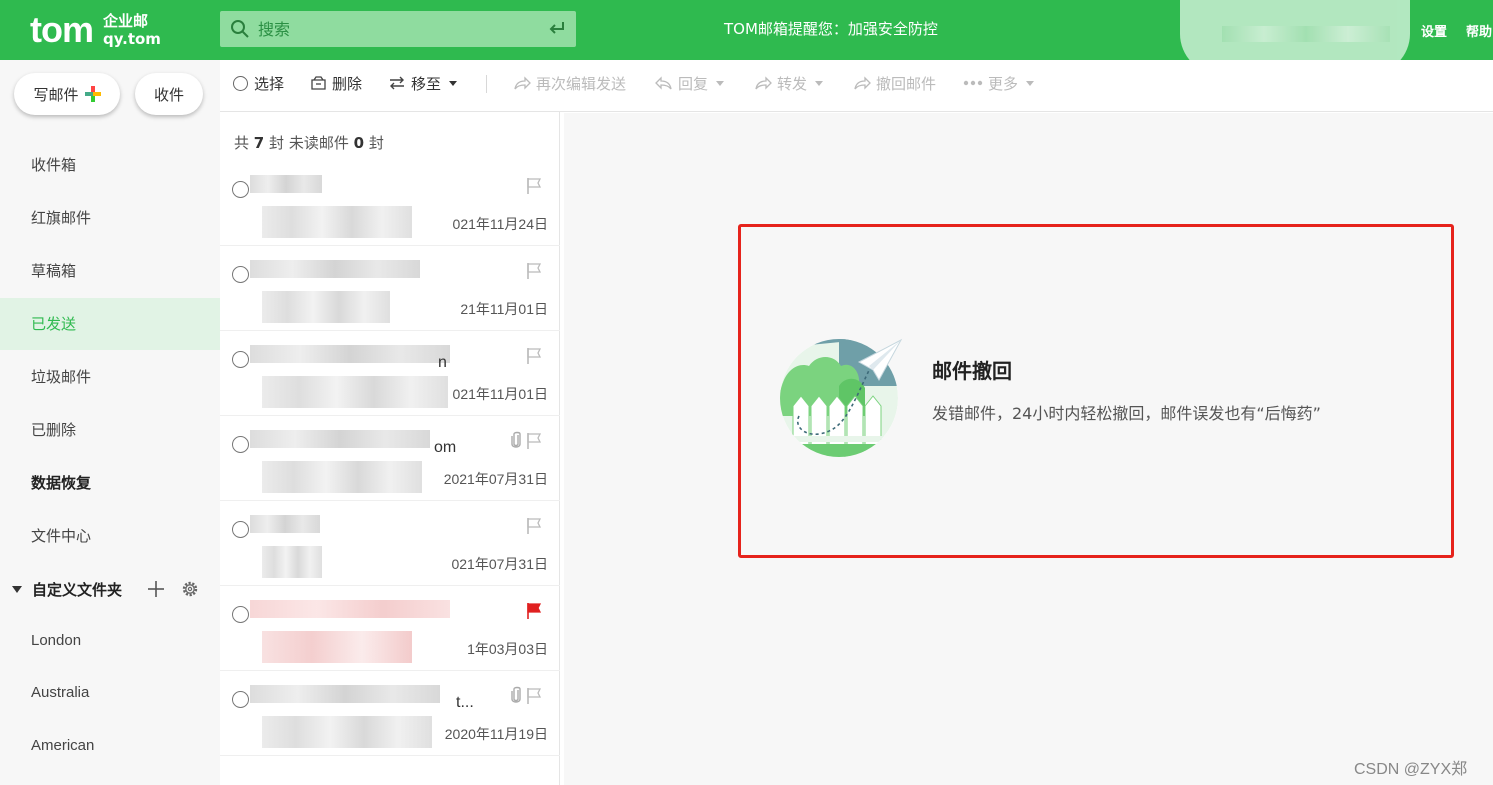  Describe the element at coordinates (1126, 413) in the screenshot. I see `promo-description: 发错邮件，24小时内轻松撤回，邮件误发也有“后悔药”` at that location.